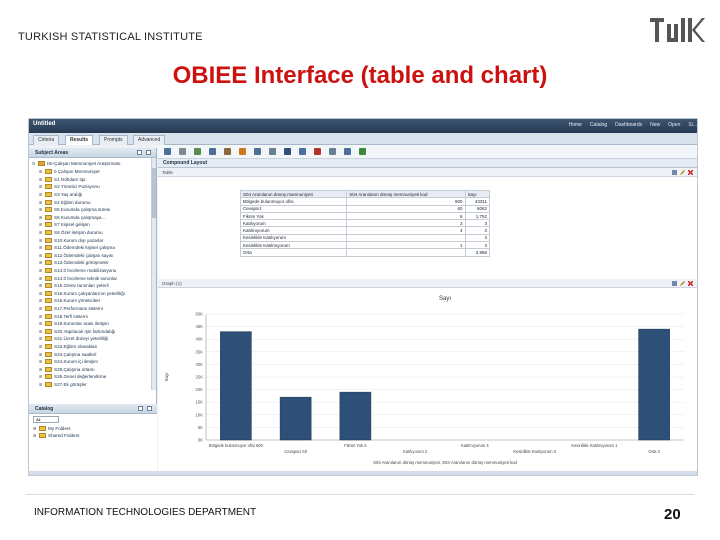 This screenshot has height=540, width=720. Describe the element at coordinates (227, 151) in the screenshot. I see `undo-icon` at that location.